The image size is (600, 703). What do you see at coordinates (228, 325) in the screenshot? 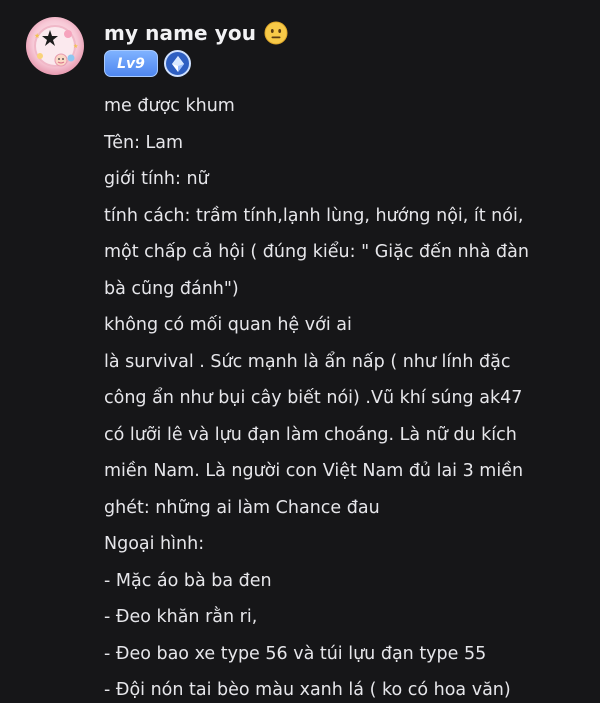
I see `post-body-line: không có mối quan hệ với ai` at bounding box center [228, 325].